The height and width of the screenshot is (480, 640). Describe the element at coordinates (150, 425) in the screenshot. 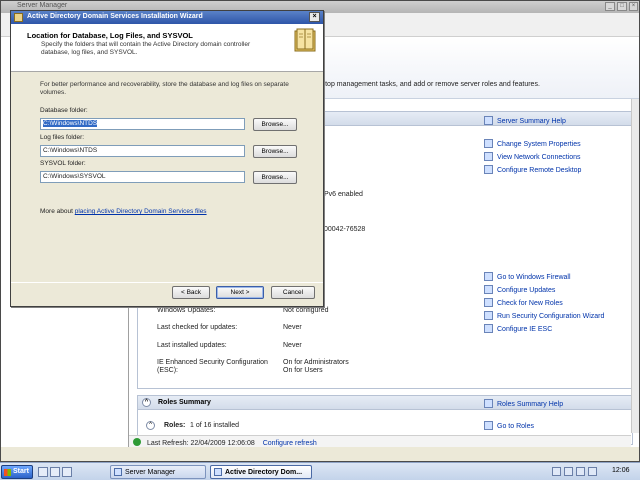

I see `collapse-roles-icon: ^` at that location.